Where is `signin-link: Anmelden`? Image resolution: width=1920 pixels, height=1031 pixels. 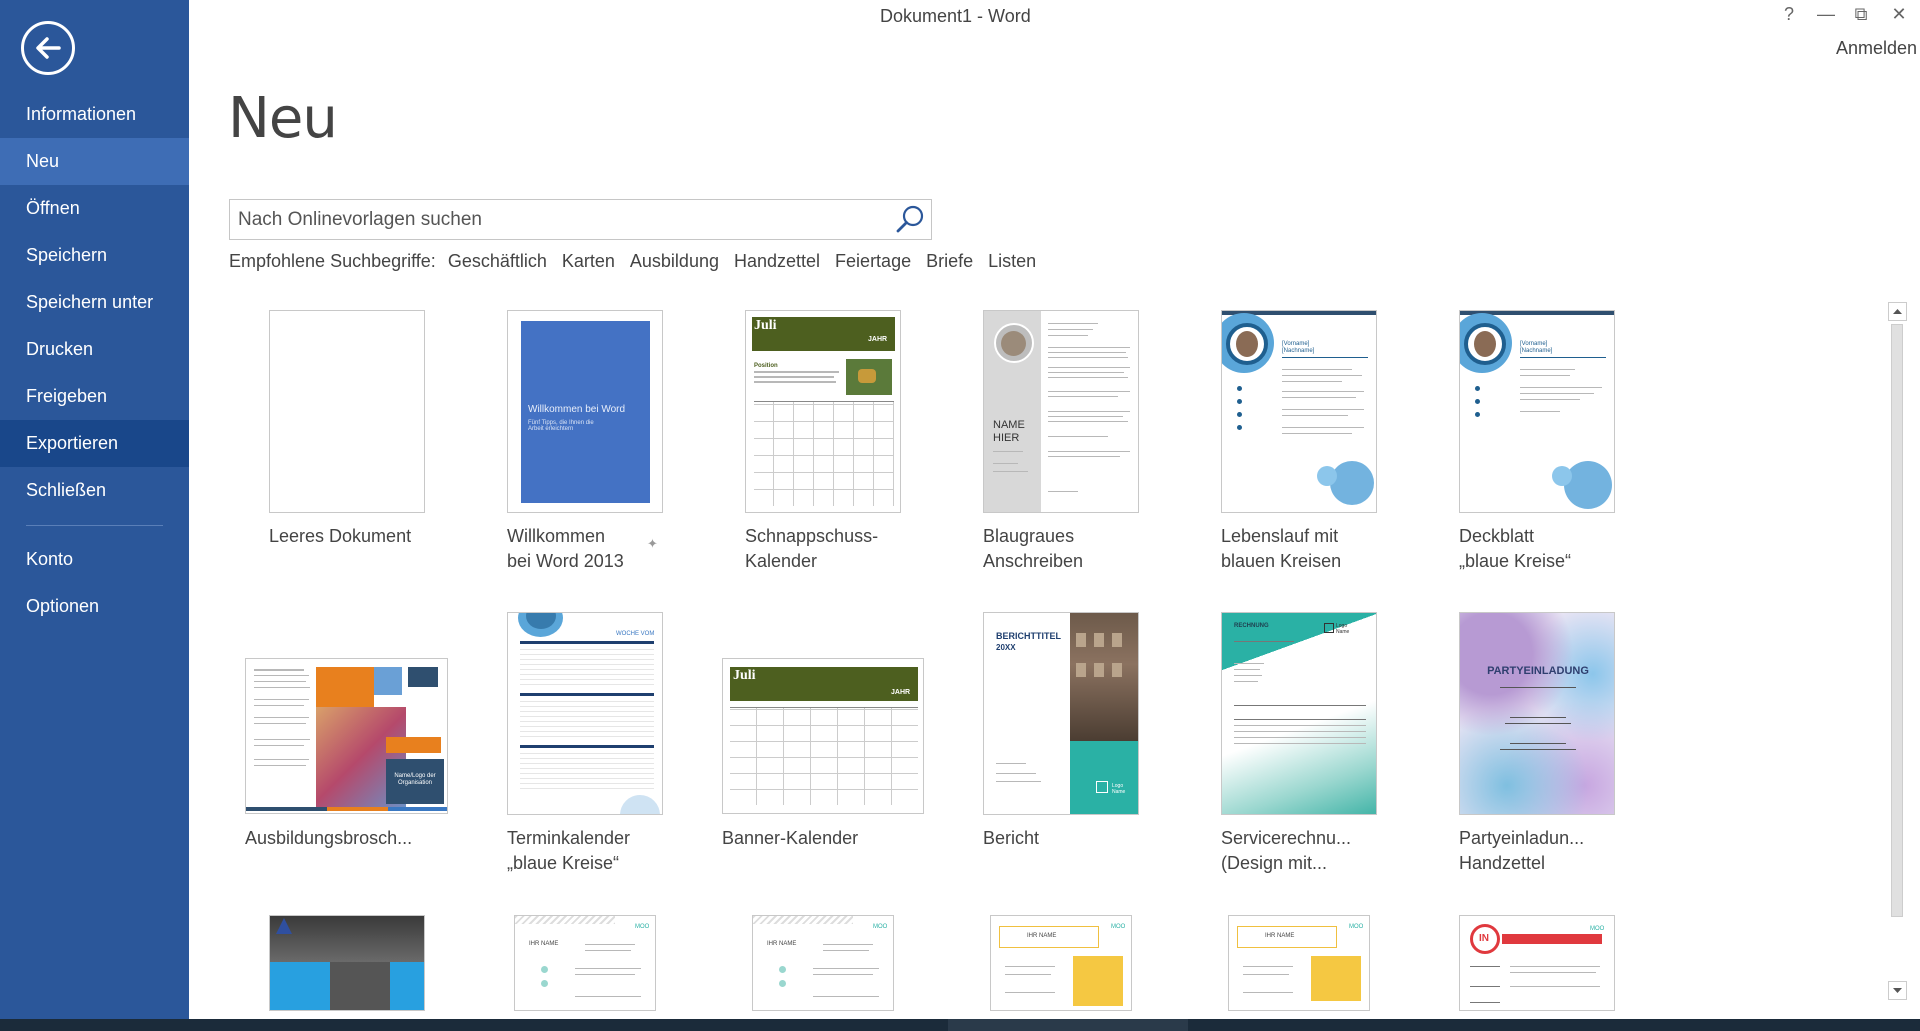 signin-link: Anmelden is located at coordinates (1876, 48).